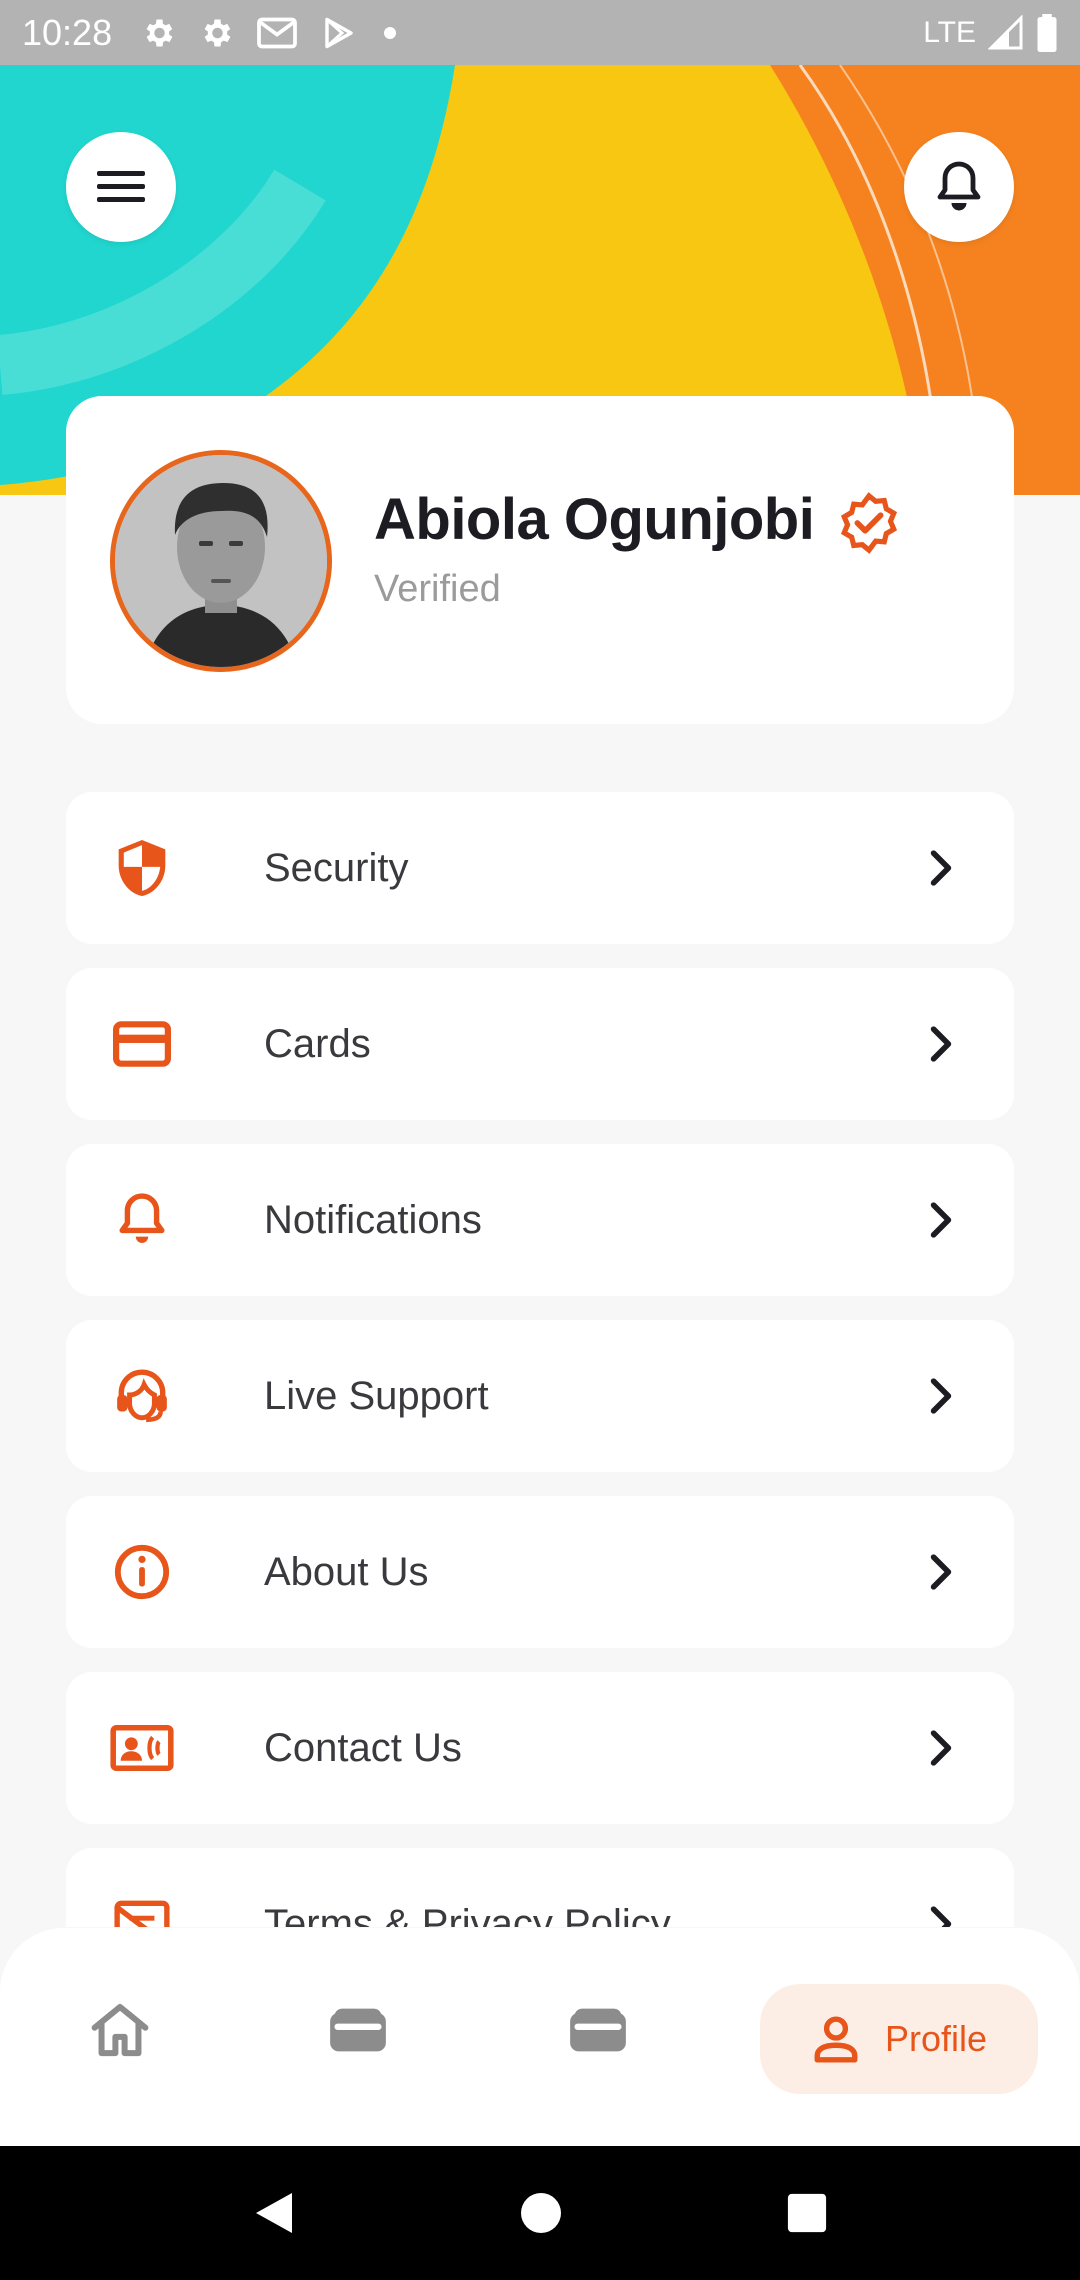  Describe the element at coordinates (67, 32) in the screenshot. I see `status-time: 10:28` at that location.